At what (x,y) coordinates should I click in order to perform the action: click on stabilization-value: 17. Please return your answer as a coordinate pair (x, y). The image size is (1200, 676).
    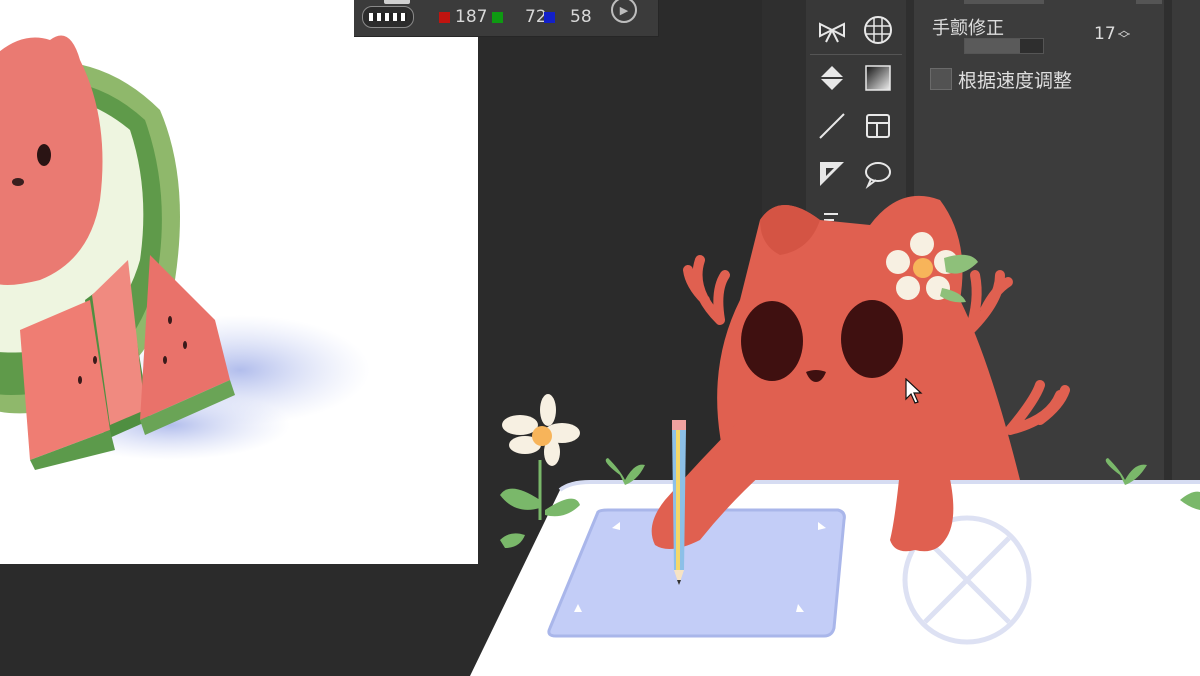
    Looking at the image, I should click on (1105, 34).